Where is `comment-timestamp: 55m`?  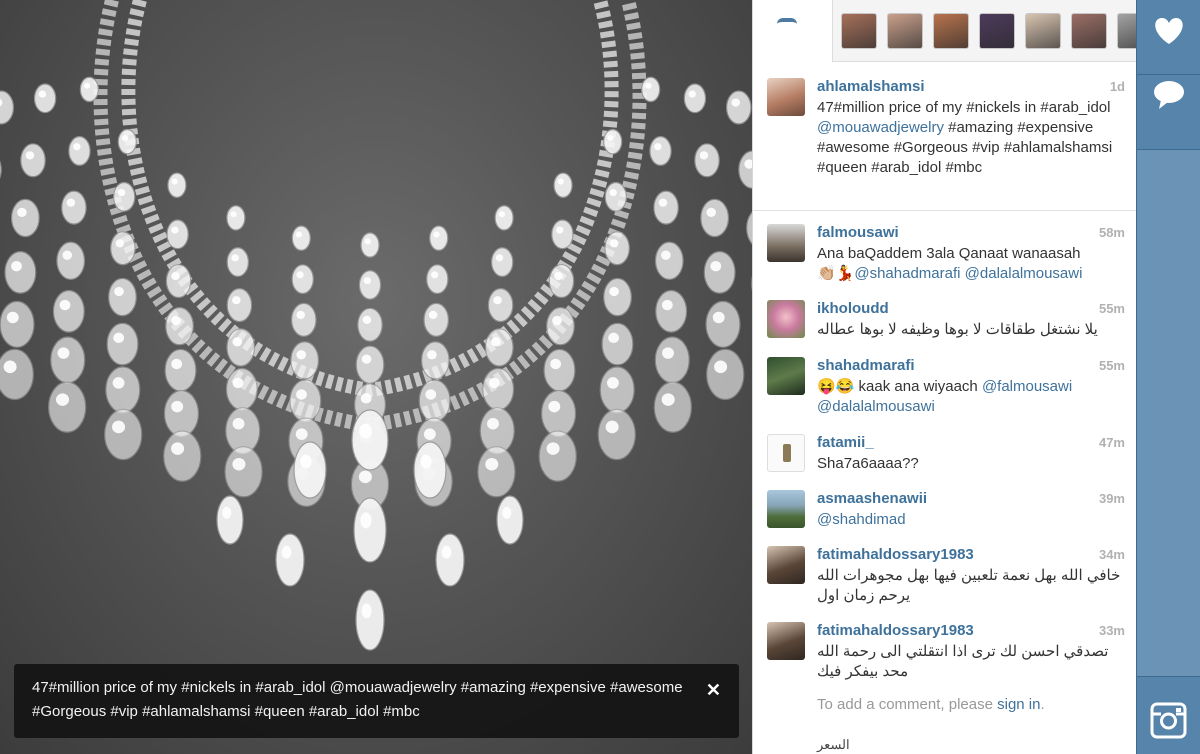
comment-timestamp: 55m is located at coordinates (1111, 308).